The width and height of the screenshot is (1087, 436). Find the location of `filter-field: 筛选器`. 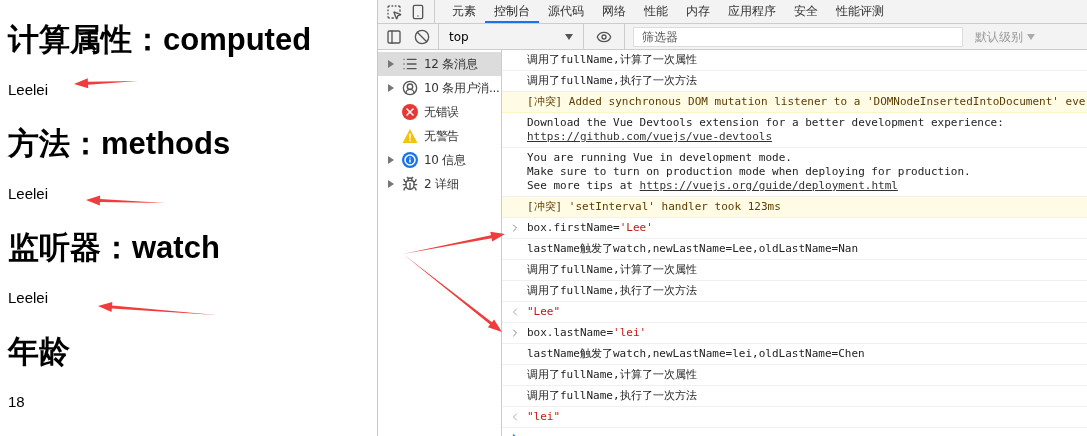

filter-field: 筛选器 is located at coordinates (798, 36).